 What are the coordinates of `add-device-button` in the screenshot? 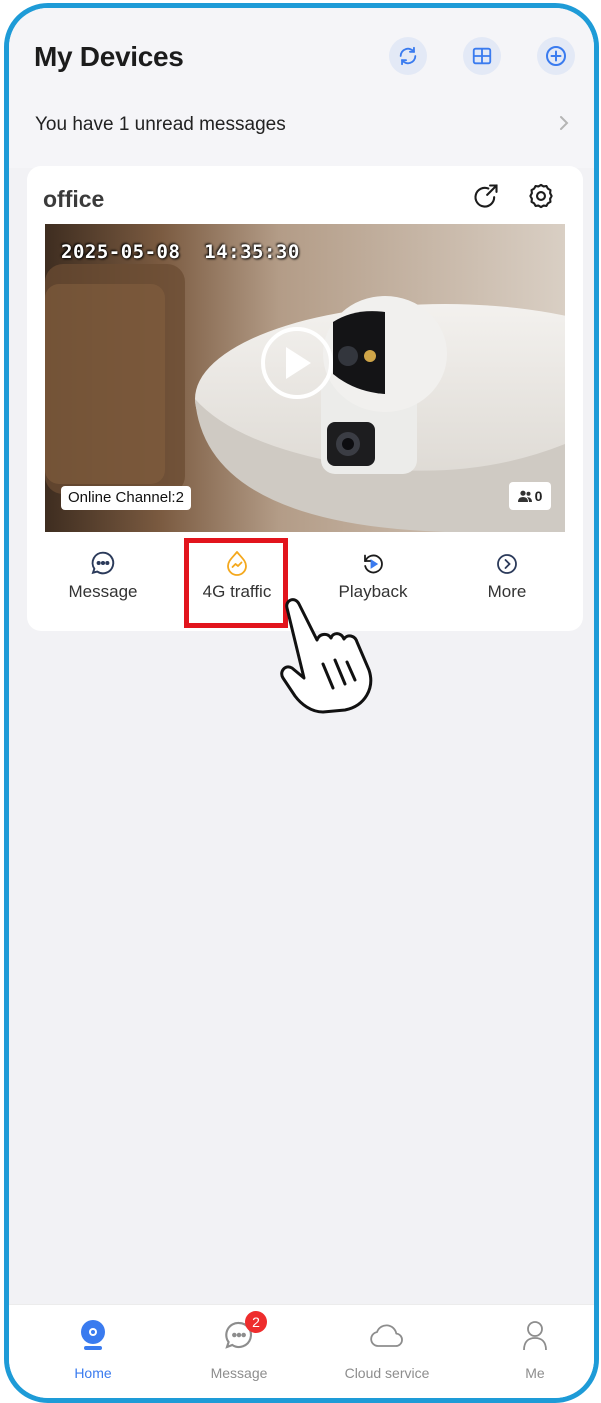 It's located at (556, 56).